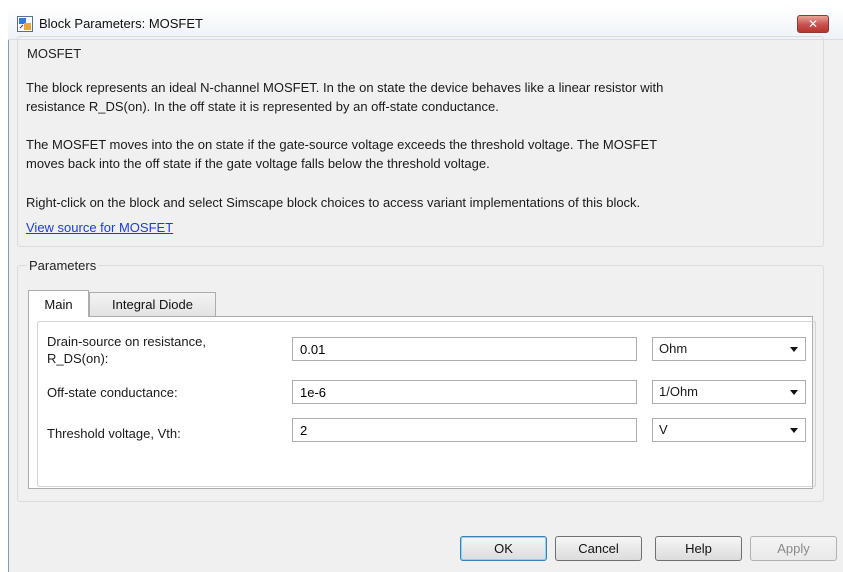  What do you see at coordinates (464, 392) in the screenshot?
I see `off-state-conductance-input` at bounding box center [464, 392].